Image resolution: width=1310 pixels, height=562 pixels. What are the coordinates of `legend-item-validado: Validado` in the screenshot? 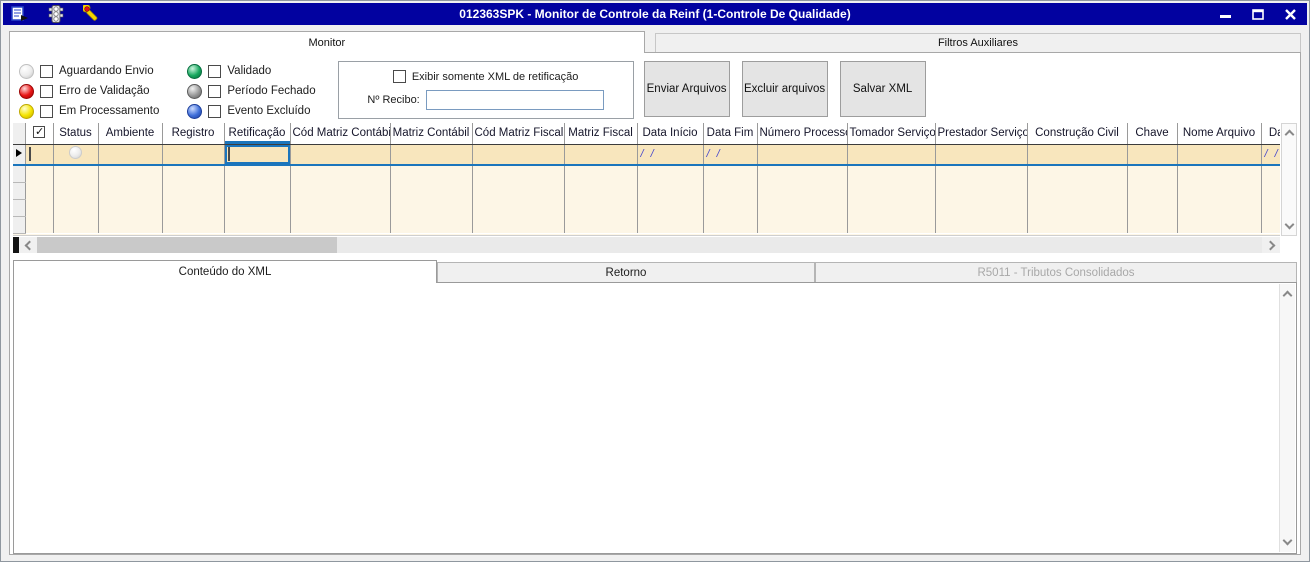 It's located at (251, 71).